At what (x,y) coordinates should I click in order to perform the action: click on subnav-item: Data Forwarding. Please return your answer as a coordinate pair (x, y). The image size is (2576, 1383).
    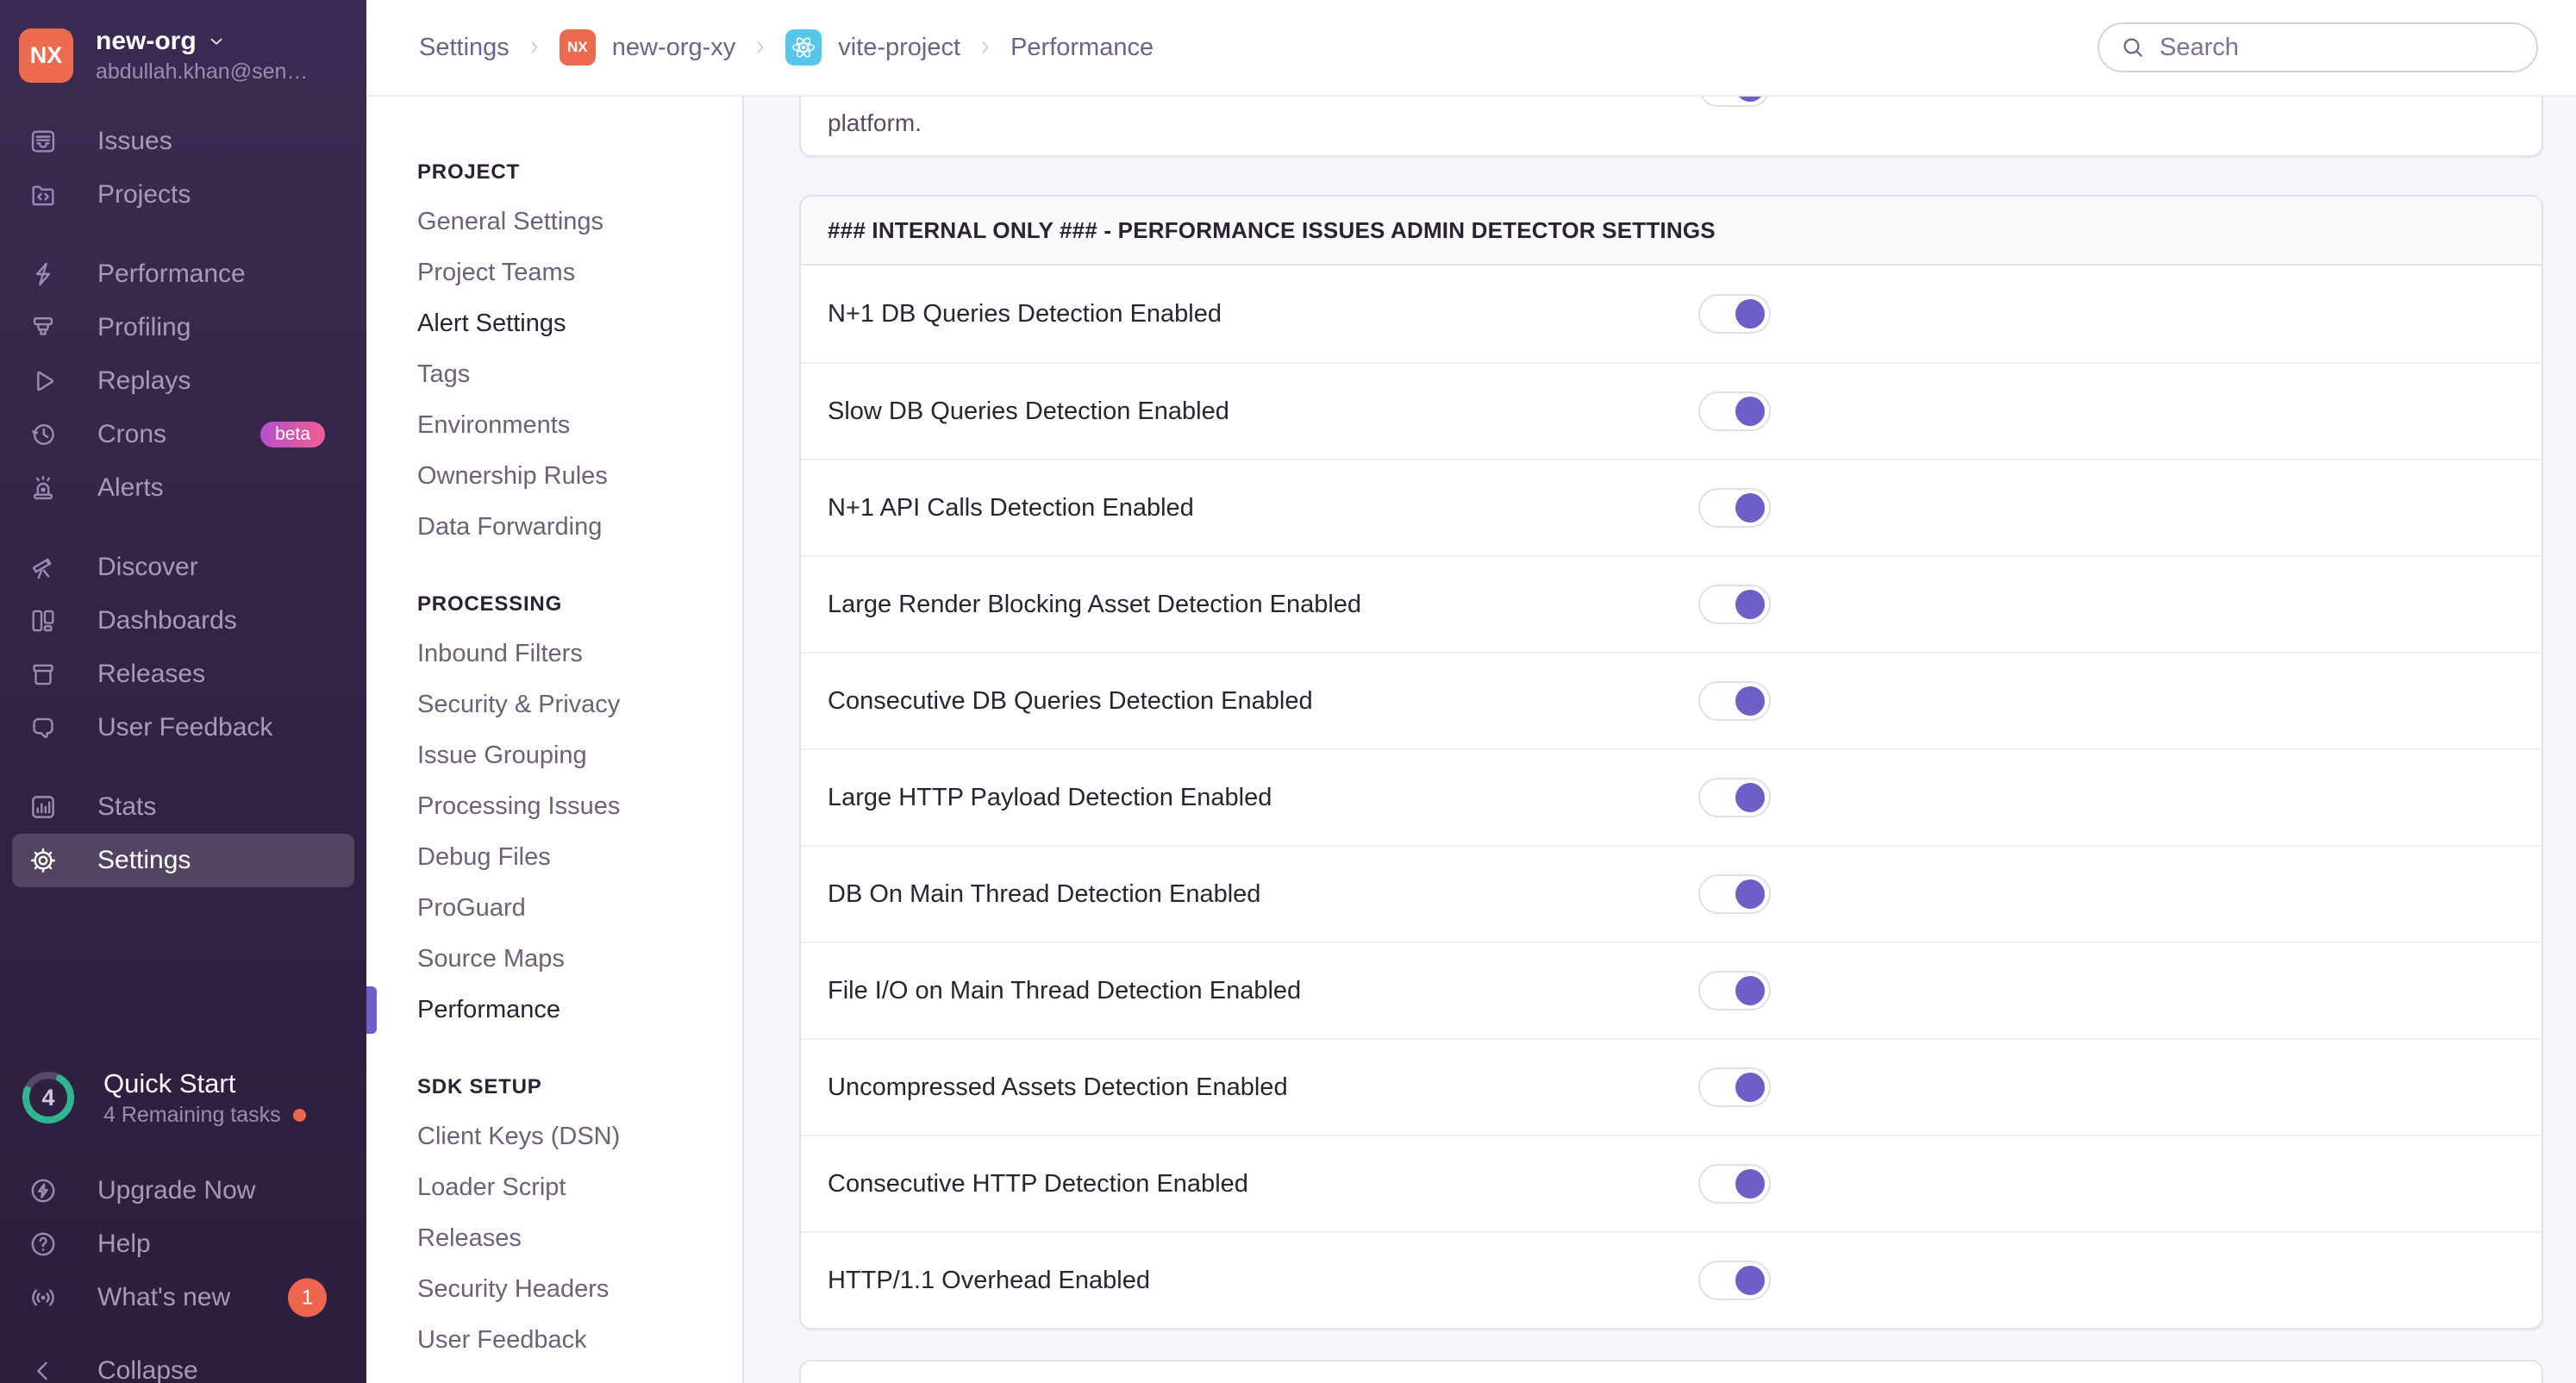
    Looking at the image, I should click on (579, 527).